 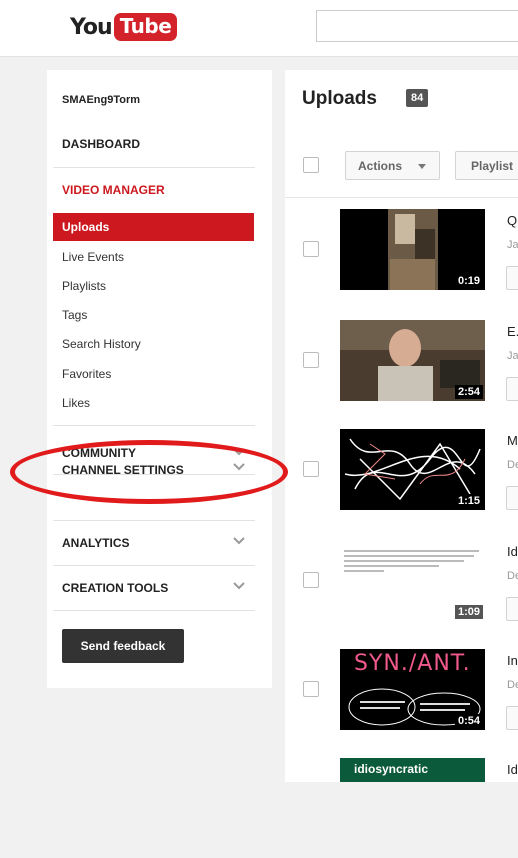 What do you see at coordinates (311, 165) in the screenshot?
I see `select-all-checkbox` at bounding box center [311, 165].